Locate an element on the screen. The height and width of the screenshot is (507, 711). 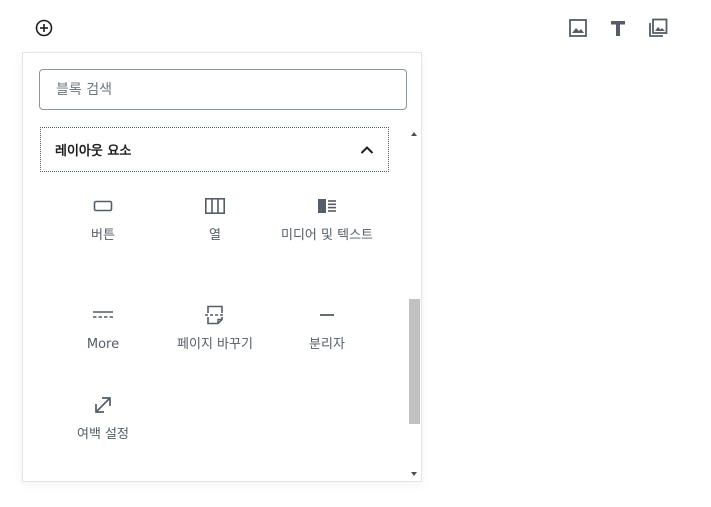
block-item-label: 페이지 바꾸기 is located at coordinates (215, 344).